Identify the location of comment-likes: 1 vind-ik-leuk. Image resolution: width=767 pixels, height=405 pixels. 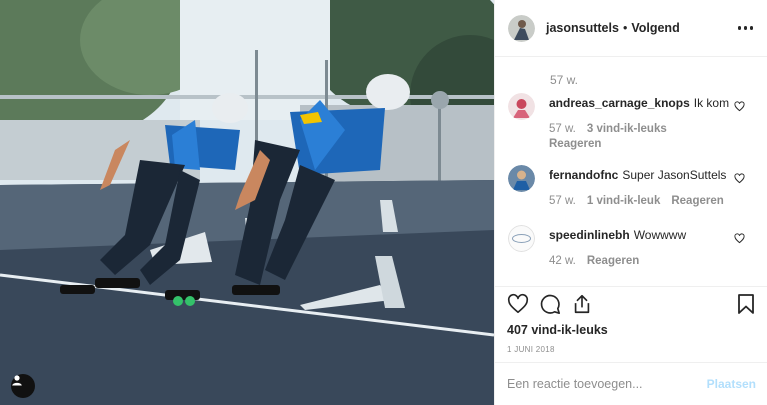
(624, 201).